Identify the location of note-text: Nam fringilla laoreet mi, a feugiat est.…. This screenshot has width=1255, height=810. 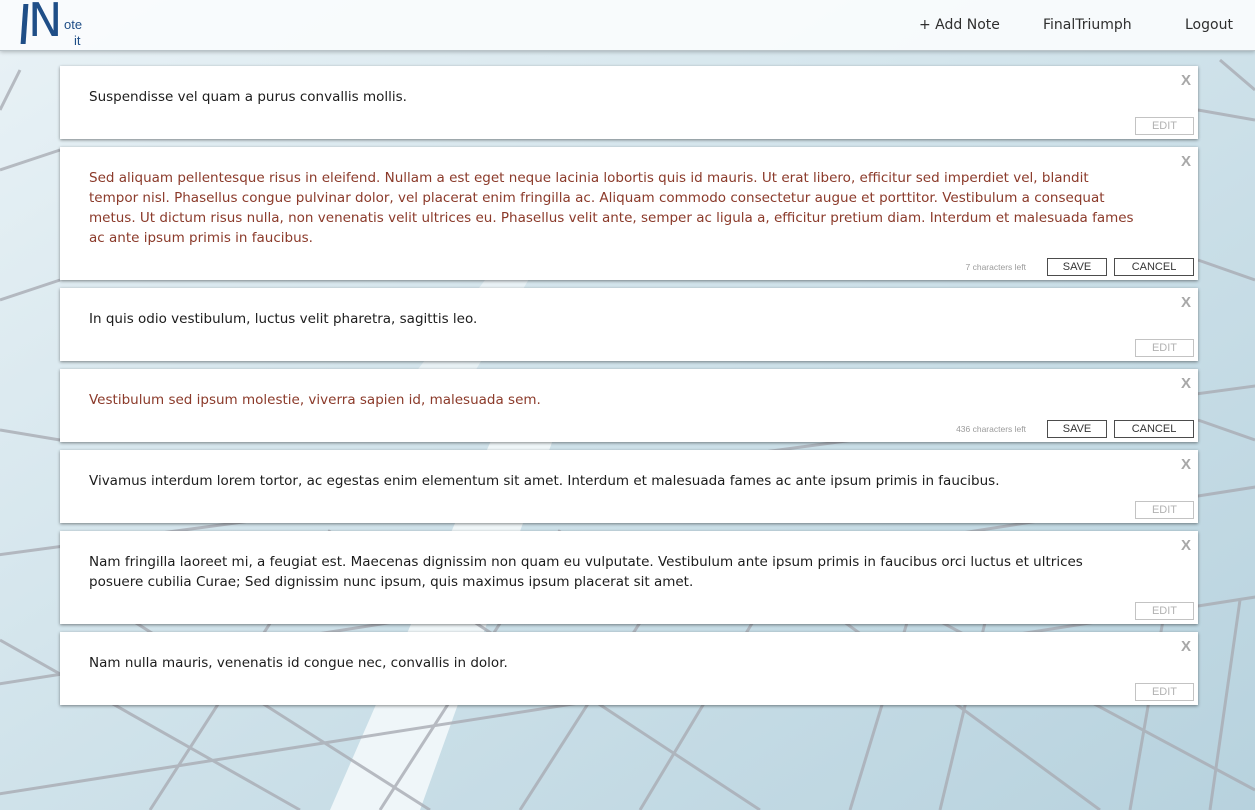
(586, 572).